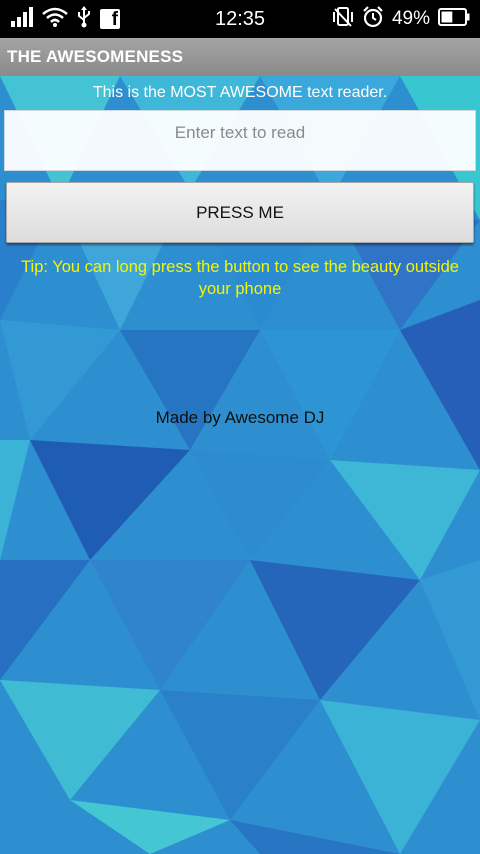 Image resolution: width=480 pixels, height=854 pixels. Describe the element at coordinates (95, 56) in the screenshot. I see `app-title: THE AWESOMENESS` at that location.